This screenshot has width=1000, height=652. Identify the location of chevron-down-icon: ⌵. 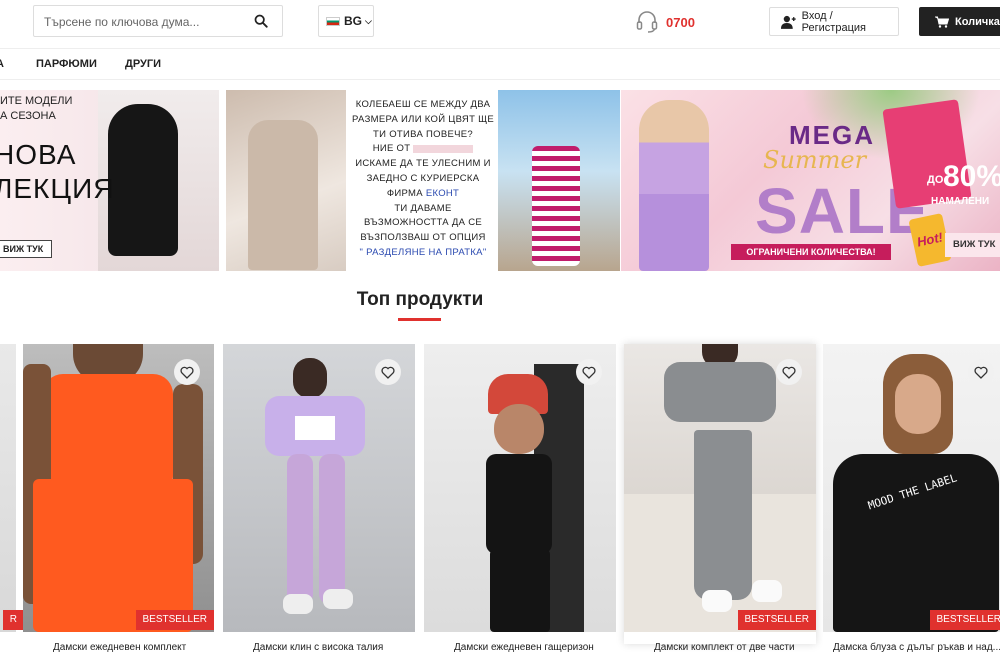
(368, 20).